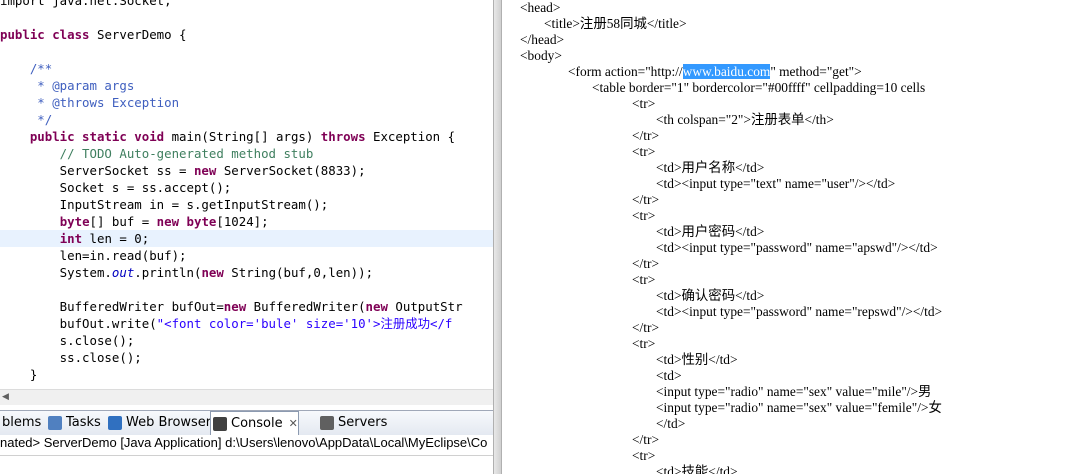 The width and height of the screenshot is (1071, 475). I want to click on code-token: int, so click(71, 238).